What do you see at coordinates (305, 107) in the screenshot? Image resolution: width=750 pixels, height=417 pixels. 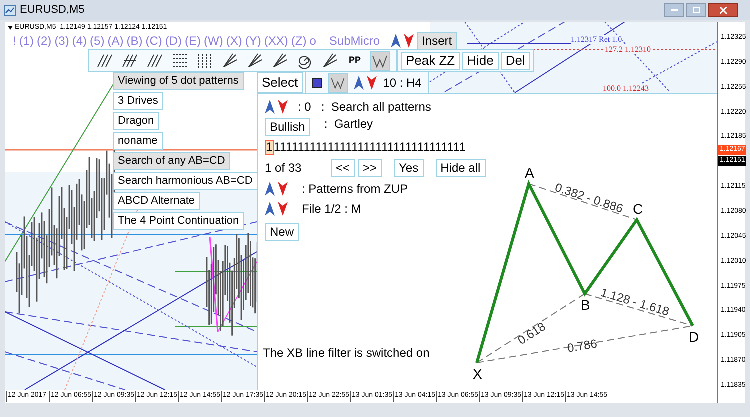 I see `count-label: : 0` at bounding box center [305, 107].